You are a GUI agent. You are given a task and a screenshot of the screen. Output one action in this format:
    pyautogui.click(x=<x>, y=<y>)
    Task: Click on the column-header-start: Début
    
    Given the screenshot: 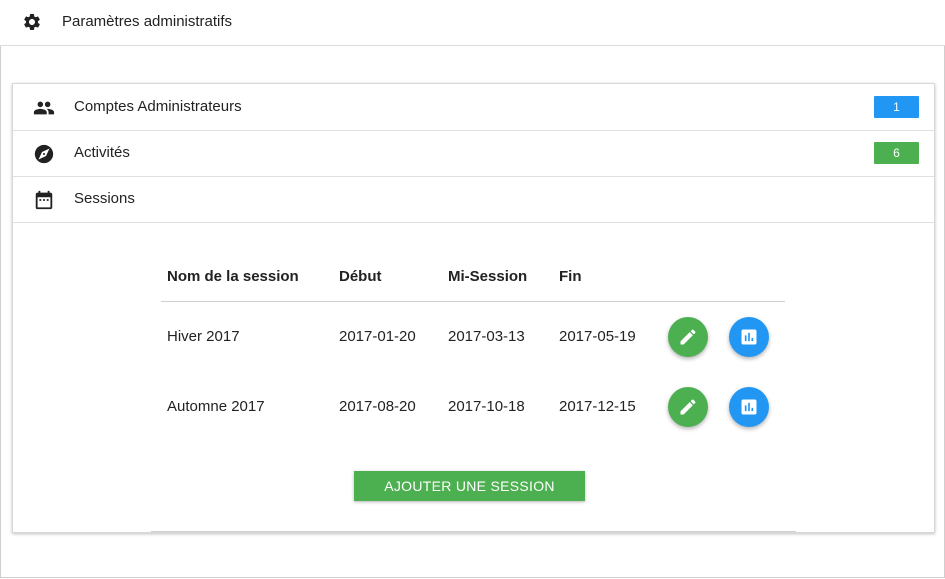 What is the action you would take?
    pyautogui.click(x=360, y=276)
    